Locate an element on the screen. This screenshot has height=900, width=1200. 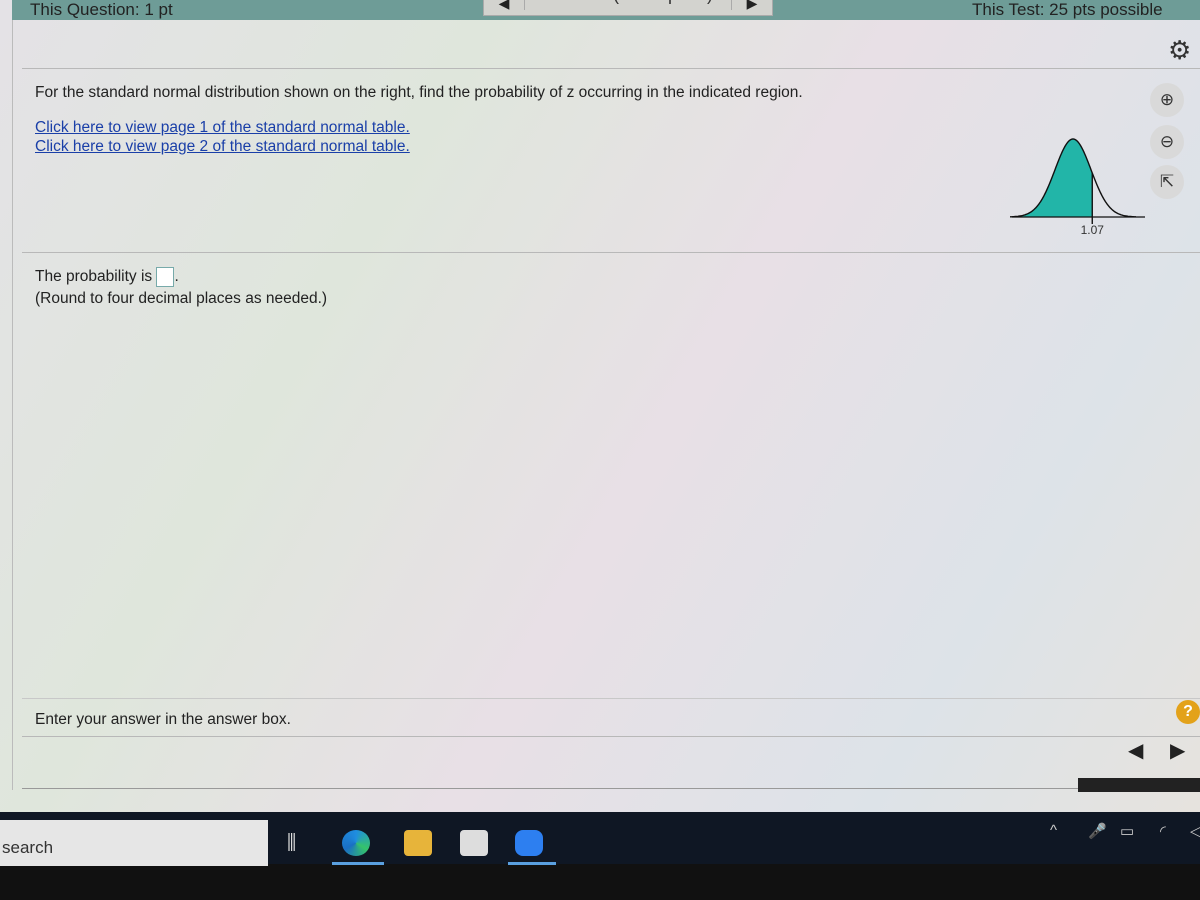
answer-line: The probability is . is located at coordinates (107, 277).